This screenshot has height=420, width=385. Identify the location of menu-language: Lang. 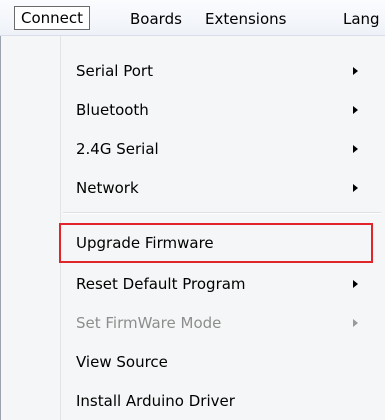
(361, 19).